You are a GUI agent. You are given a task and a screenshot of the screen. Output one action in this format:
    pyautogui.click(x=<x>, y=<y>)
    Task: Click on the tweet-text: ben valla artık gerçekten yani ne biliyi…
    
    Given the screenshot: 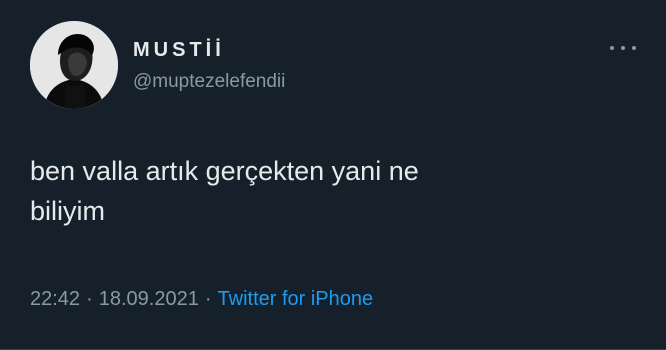 What is the action you would take?
    pyautogui.click(x=224, y=191)
    